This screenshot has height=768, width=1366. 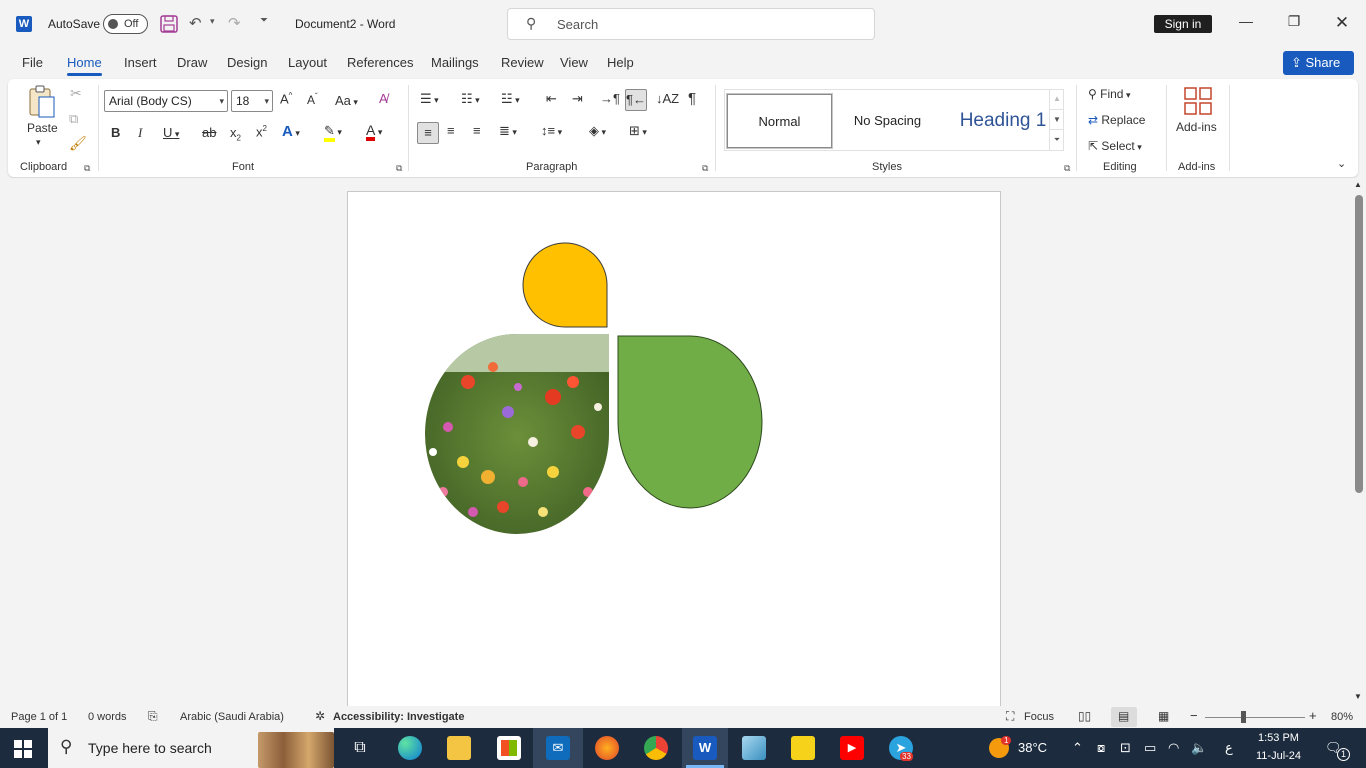 I want to click on zoom-slider-thumb, so click(x=1243, y=717).